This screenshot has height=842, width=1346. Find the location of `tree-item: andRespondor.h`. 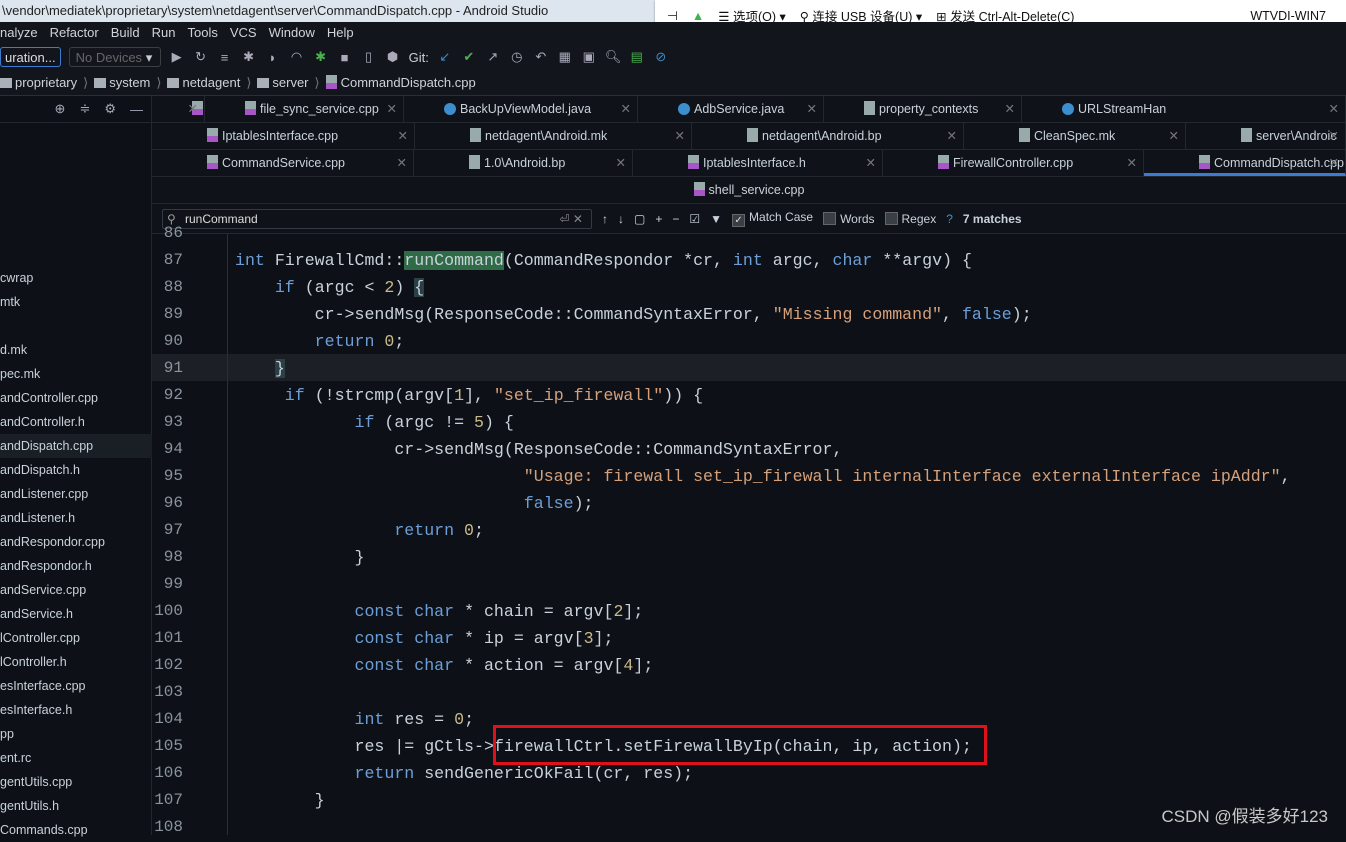

tree-item: andRespondor.h is located at coordinates (76, 566).